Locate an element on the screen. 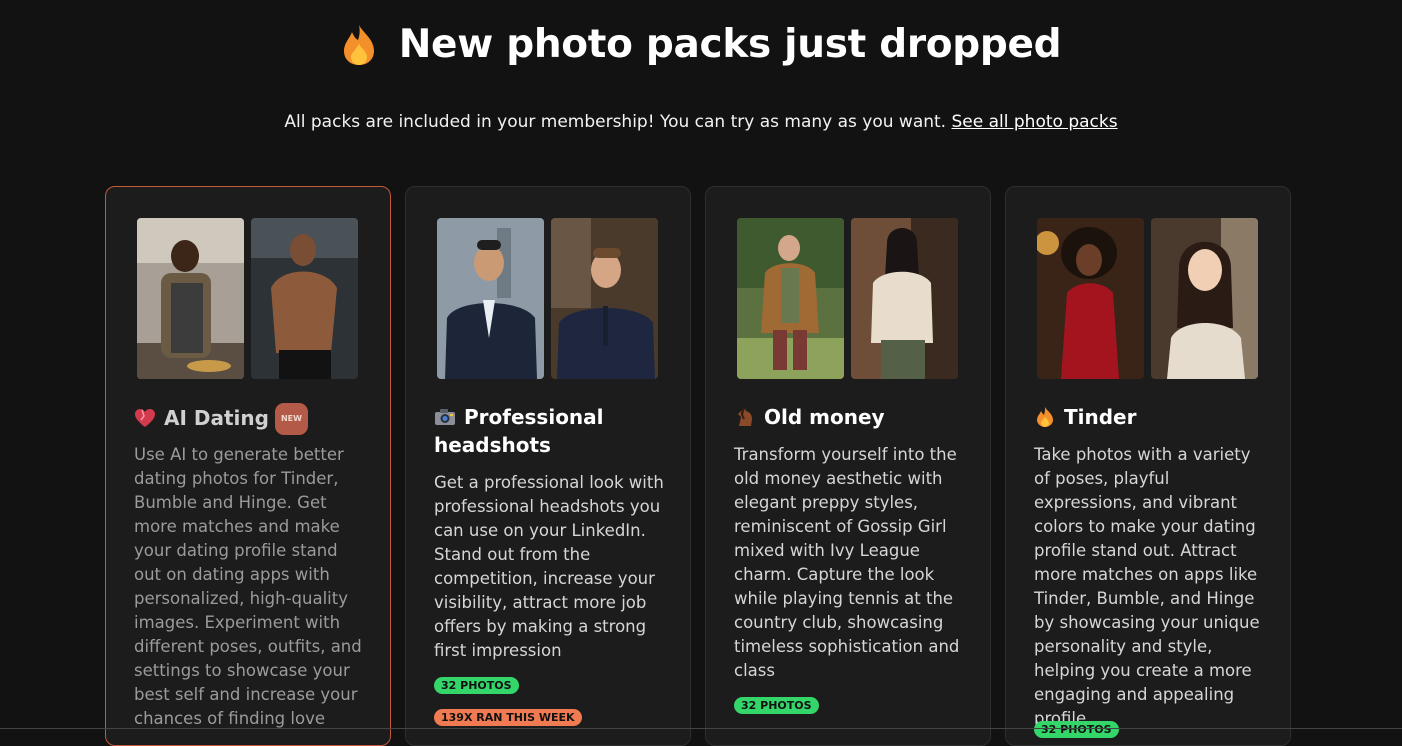 The image size is (1402, 746). runs-this-week-badge: 139X RAN THIS WEEK is located at coordinates (508, 717).